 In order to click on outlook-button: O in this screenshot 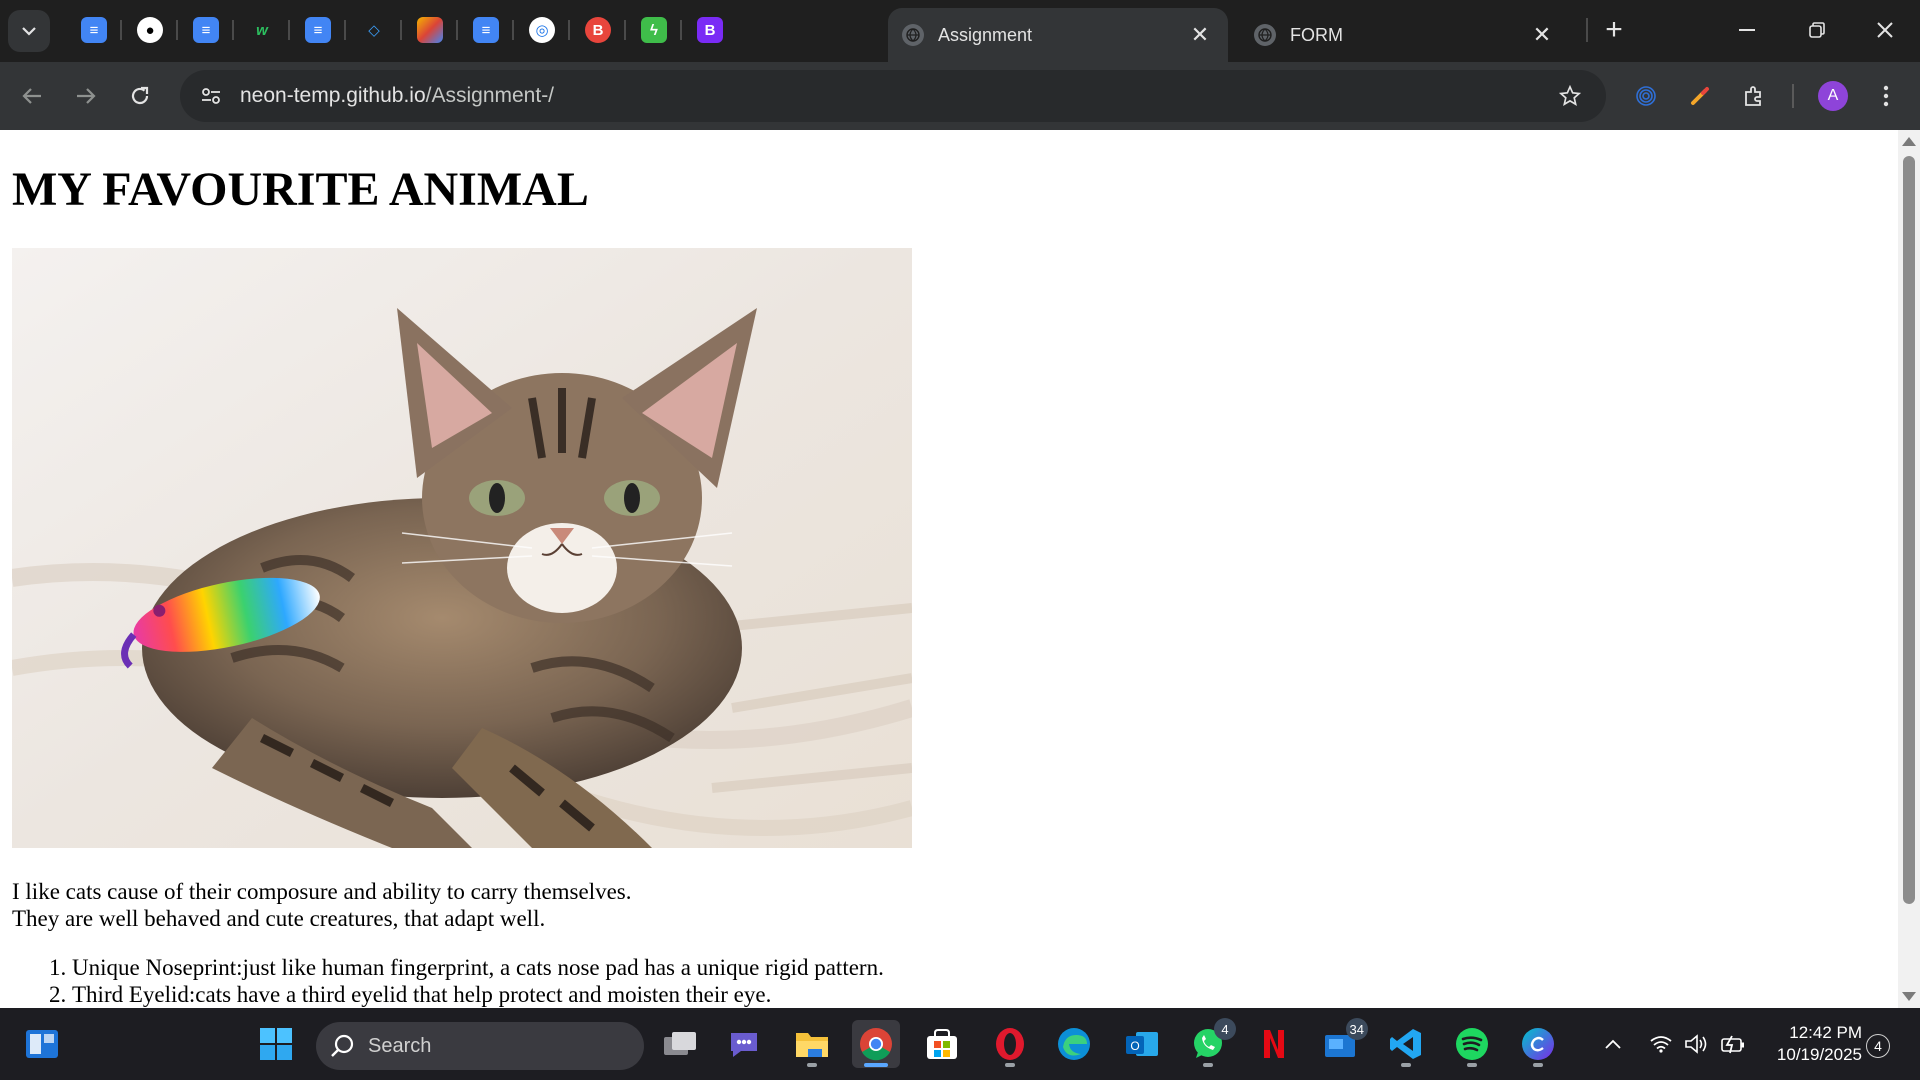, I will do `click(1142, 1044)`.